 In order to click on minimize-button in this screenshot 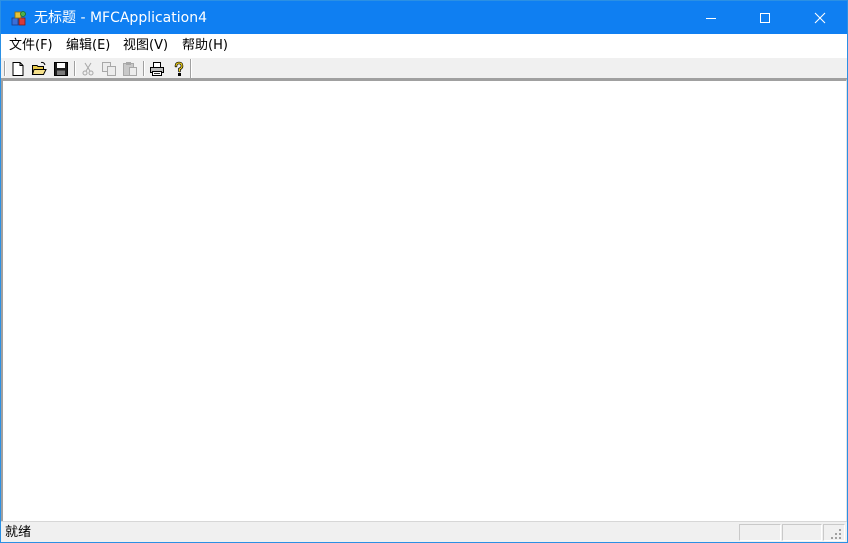, I will do `click(711, 17)`.